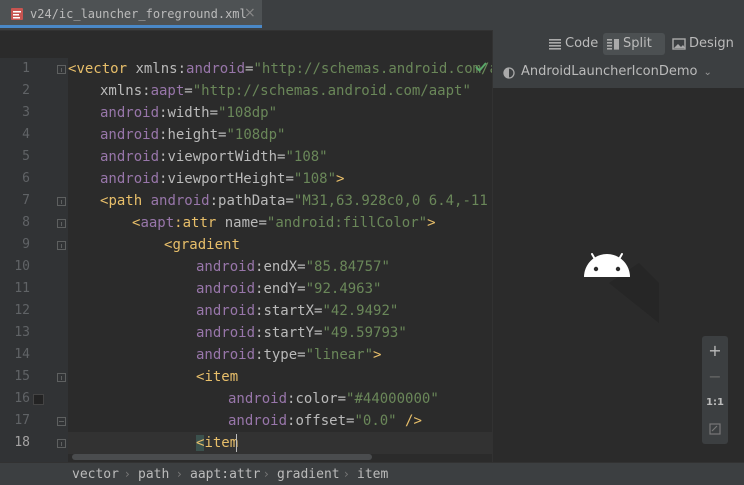 This screenshot has height=485, width=744. Describe the element at coordinates (26, 178) in the screenshot. I see `line-number: 6` at that location.